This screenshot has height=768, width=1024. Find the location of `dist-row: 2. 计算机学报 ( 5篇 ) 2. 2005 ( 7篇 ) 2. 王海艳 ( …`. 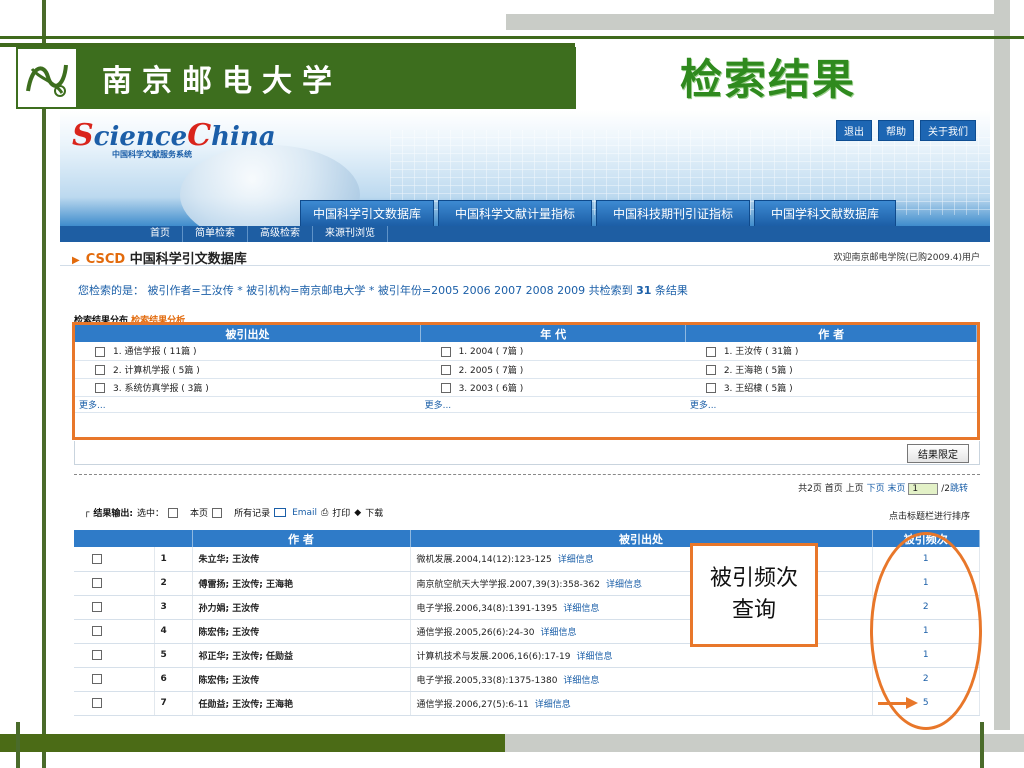

dist-row: 2. 计算机学报 ( 5篇 ) 2. 2005 ( 7篇 ) 2. 王海艳 ( … is located at coordinates (526, 369).